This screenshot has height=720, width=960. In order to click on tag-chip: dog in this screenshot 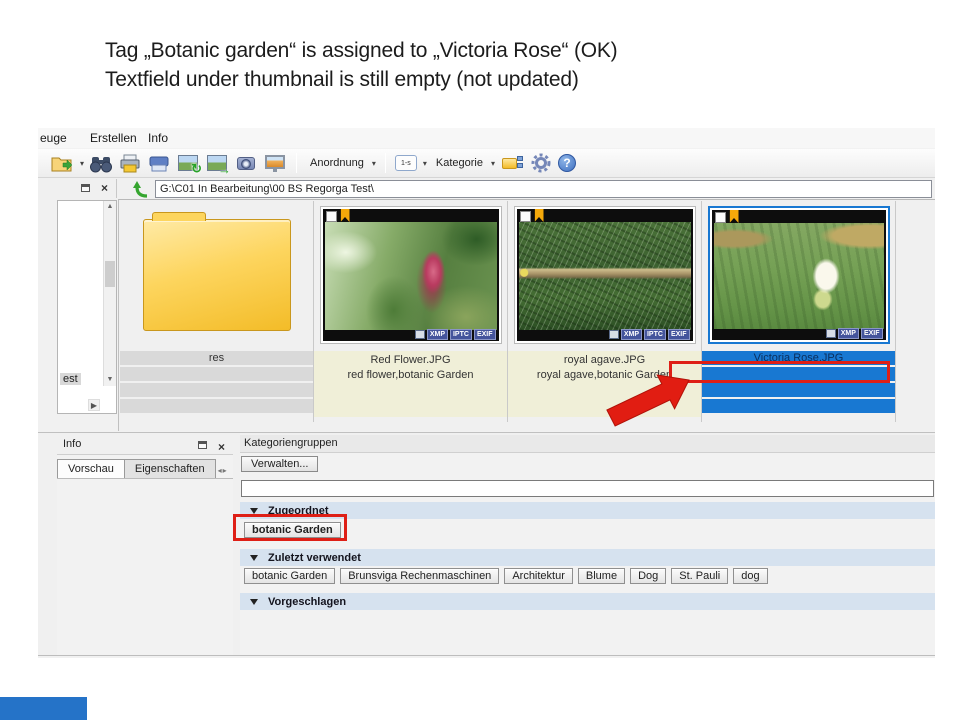, I will do `click(750, 576)`.